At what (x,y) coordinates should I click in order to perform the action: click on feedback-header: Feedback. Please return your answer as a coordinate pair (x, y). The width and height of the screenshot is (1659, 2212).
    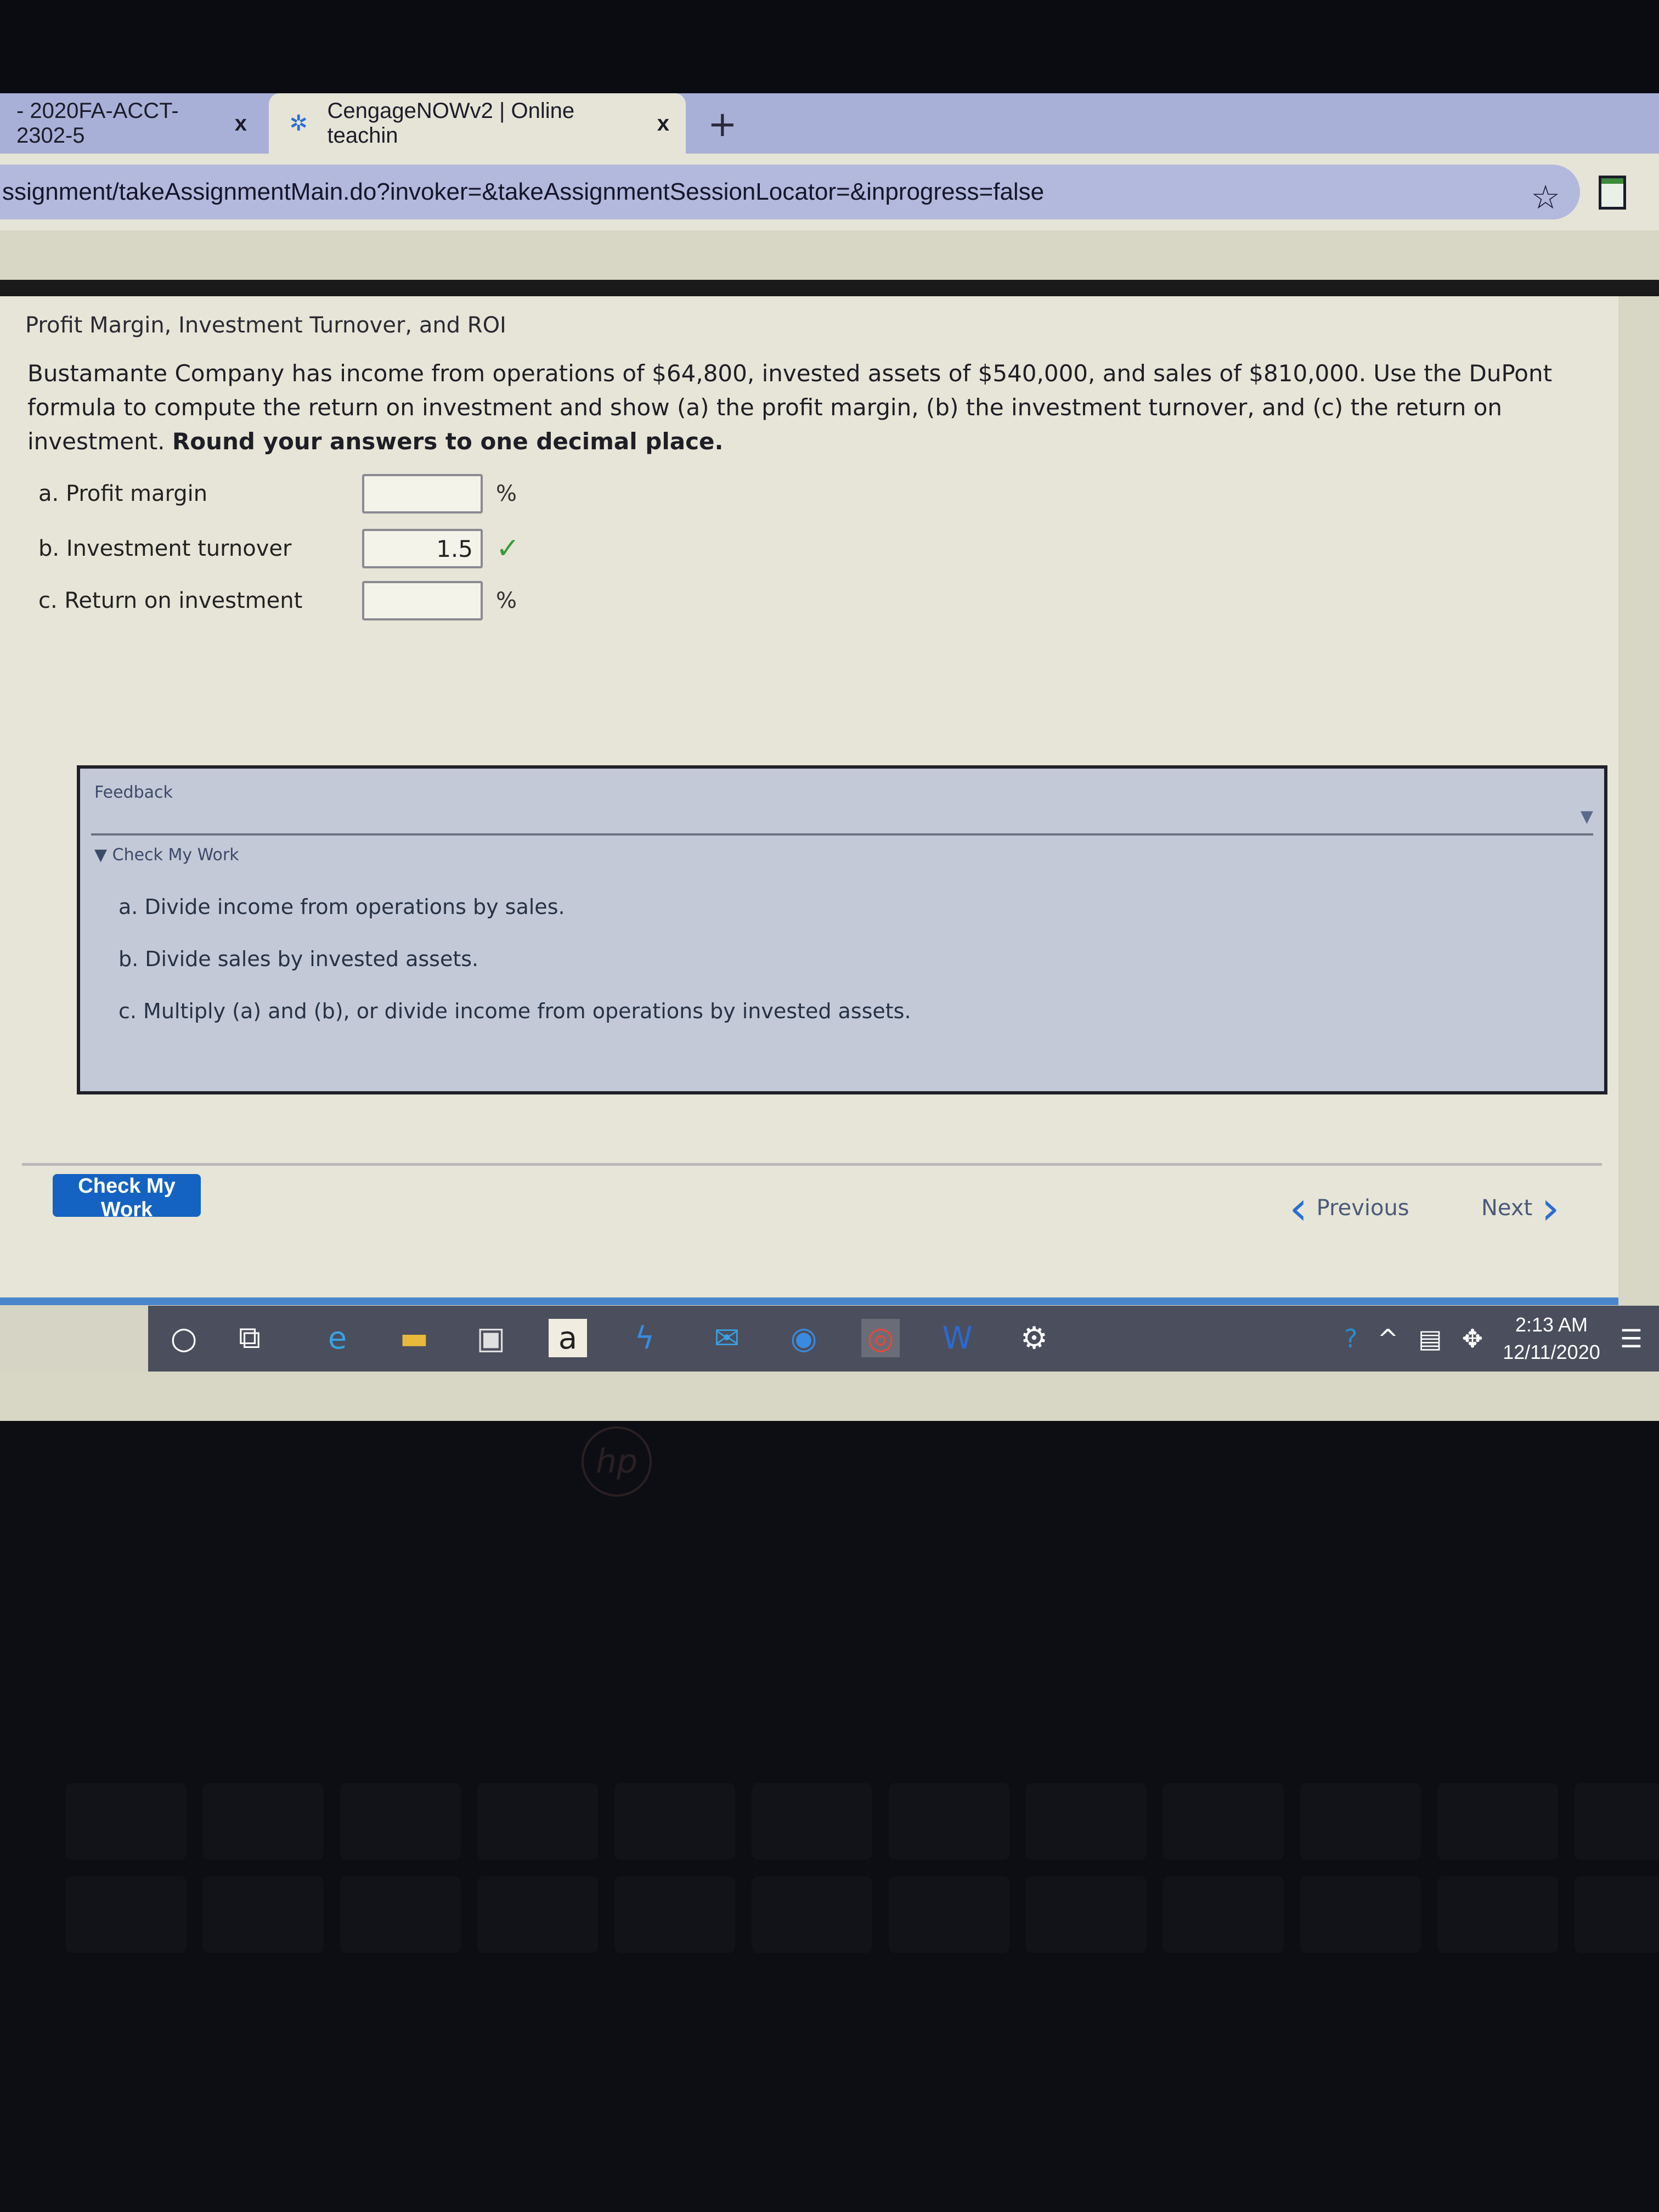
    Looking at the image, I should click on (133, 792).